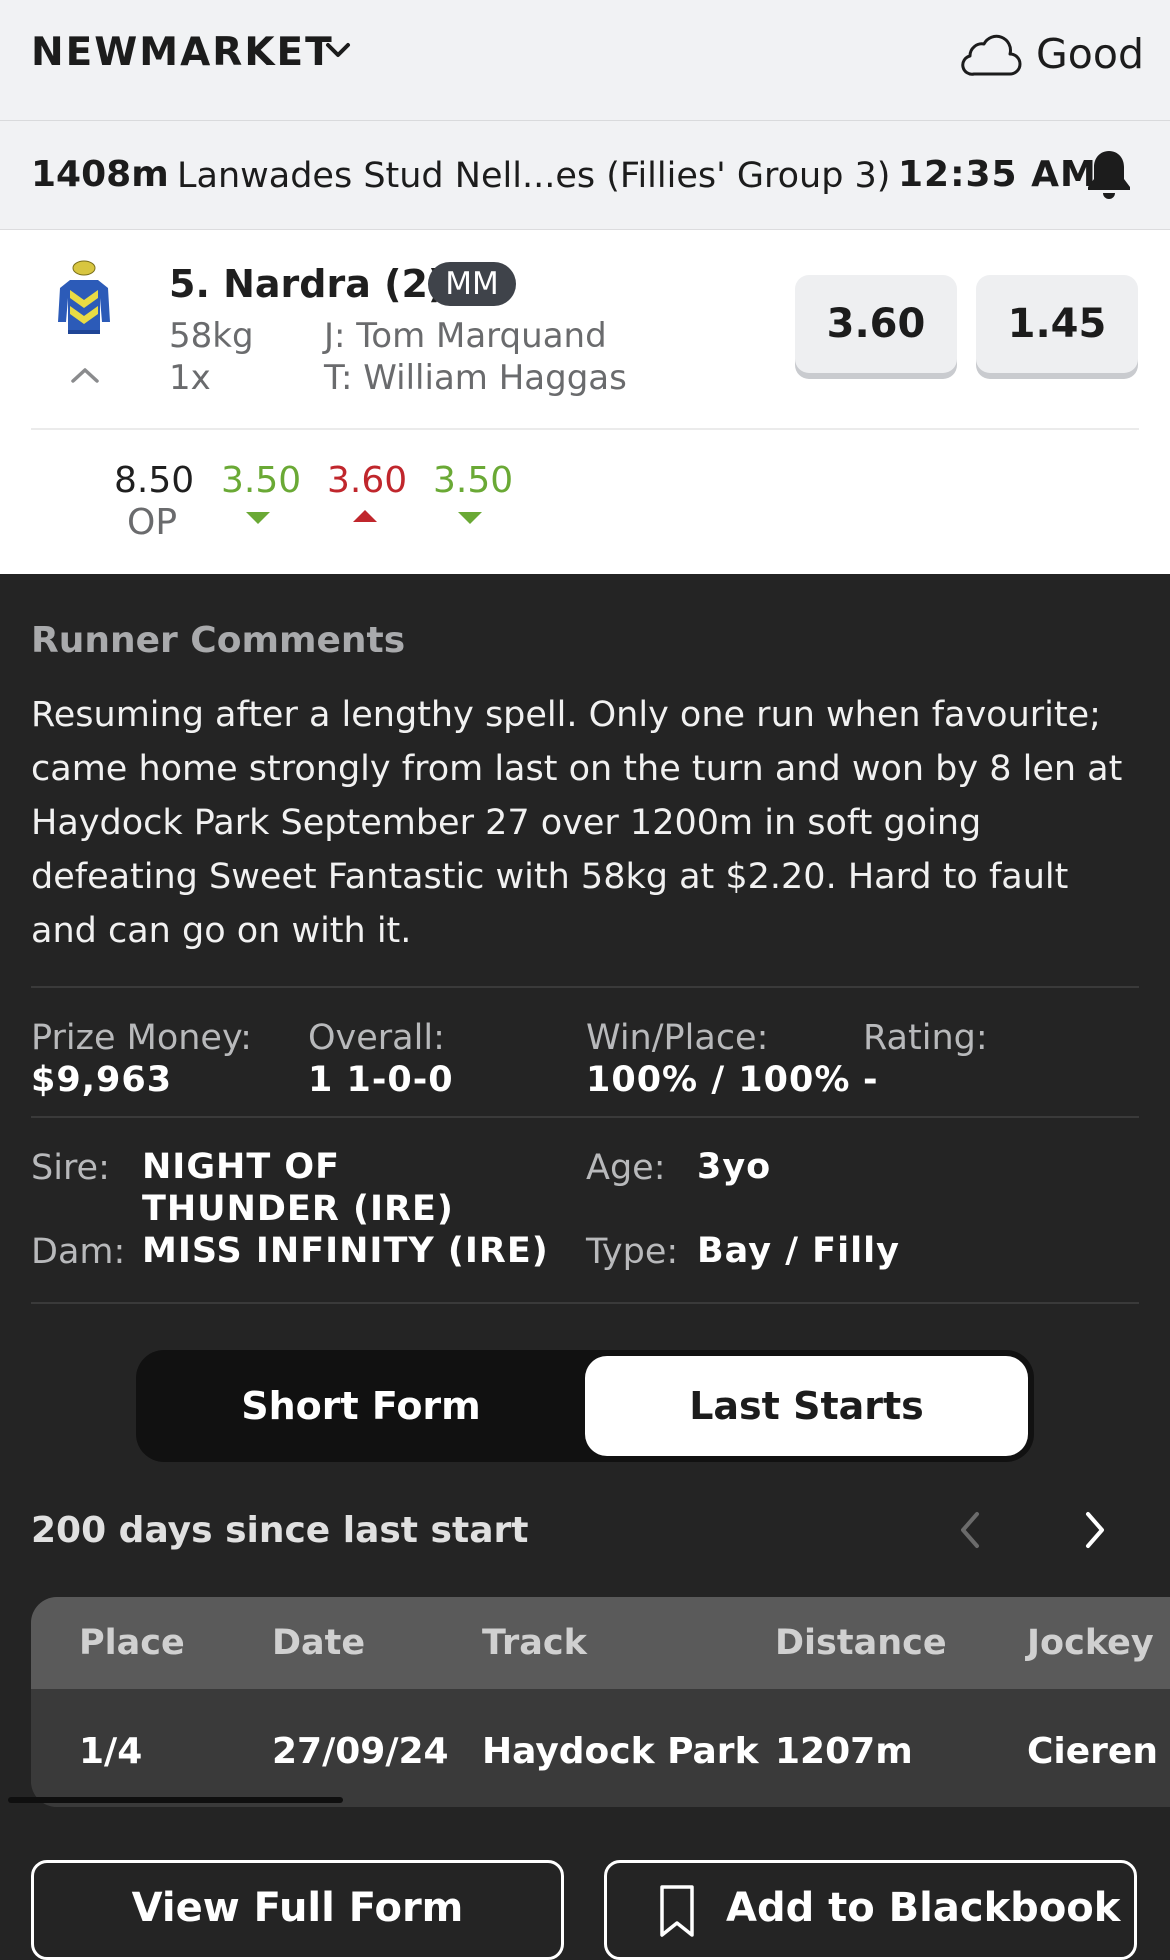  Describe the element at coordinates (307, 284) in the screenshot. I see `runner-name: 5. Nardra (2)` at that location.